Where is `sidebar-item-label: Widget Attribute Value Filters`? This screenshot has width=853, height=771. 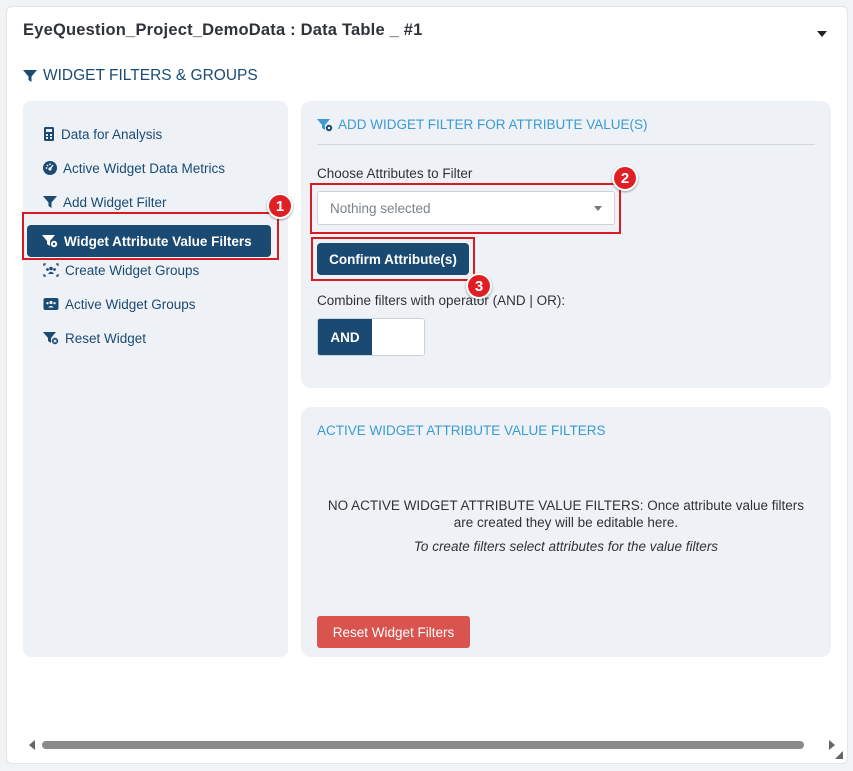 sidebar-item-label: Widget Attribute Value Filters is located at coordinates (158, 241).